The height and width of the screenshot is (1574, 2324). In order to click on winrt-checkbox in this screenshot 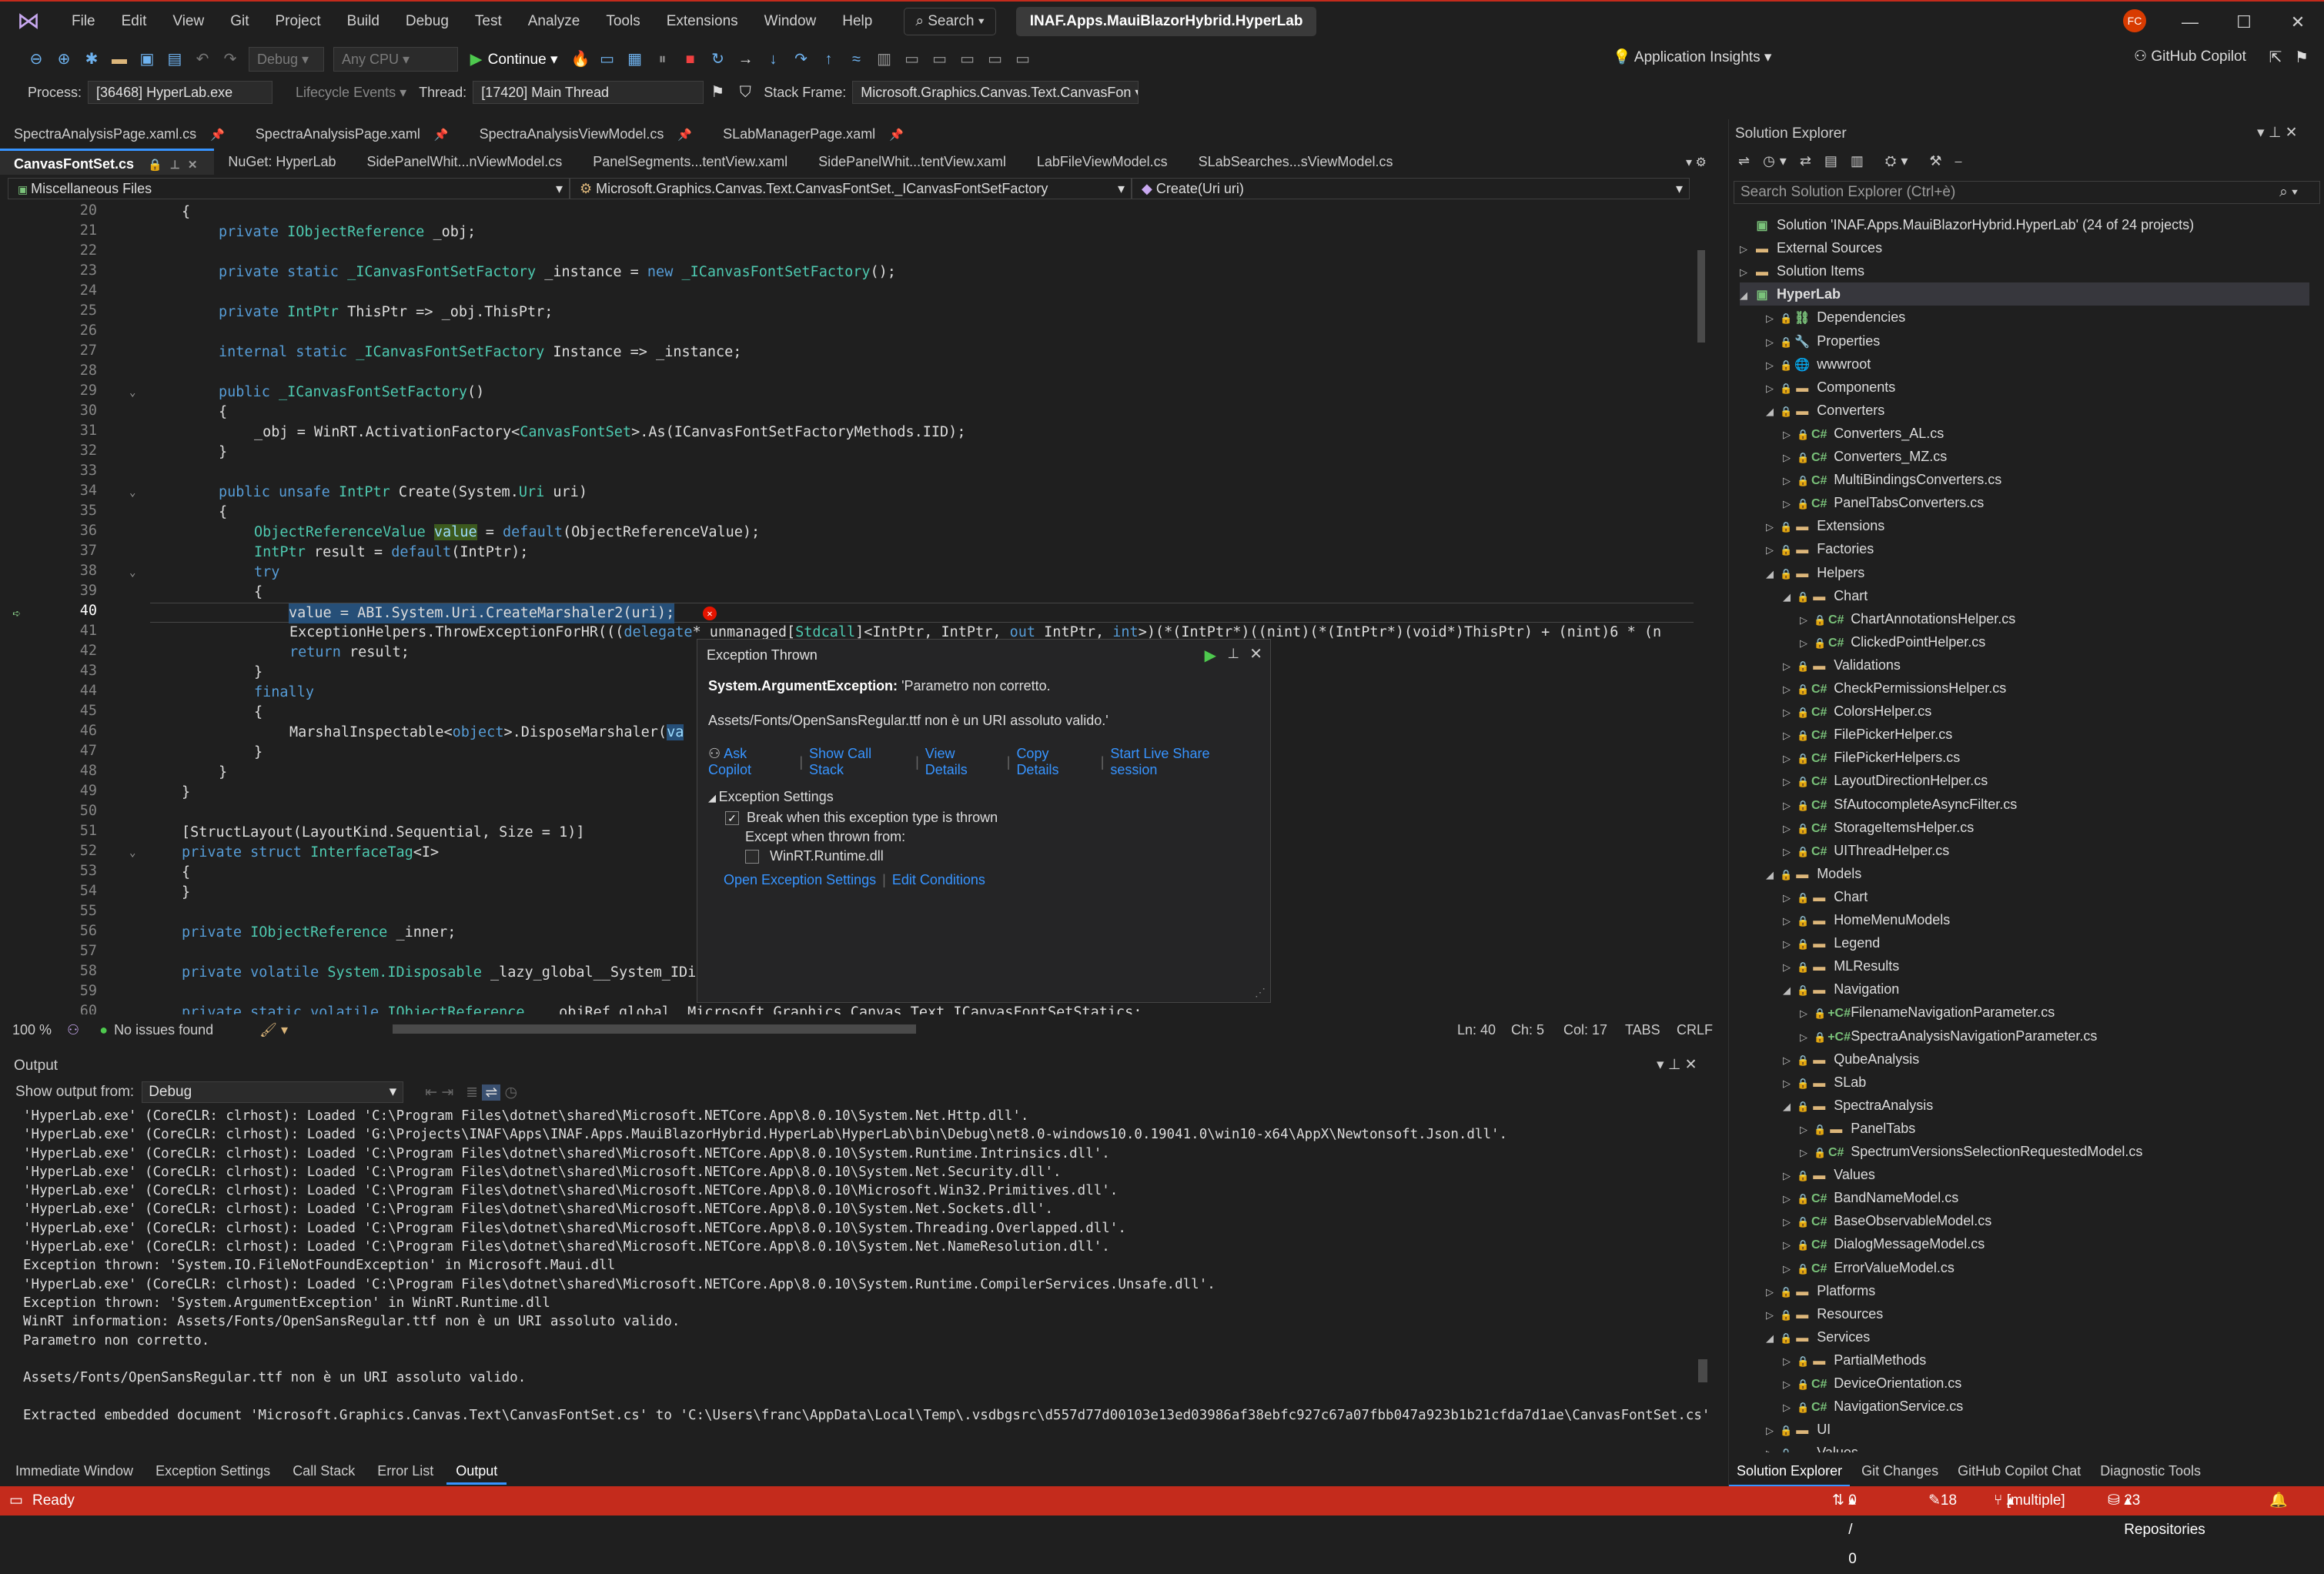, I will do `click(752, 857)`.